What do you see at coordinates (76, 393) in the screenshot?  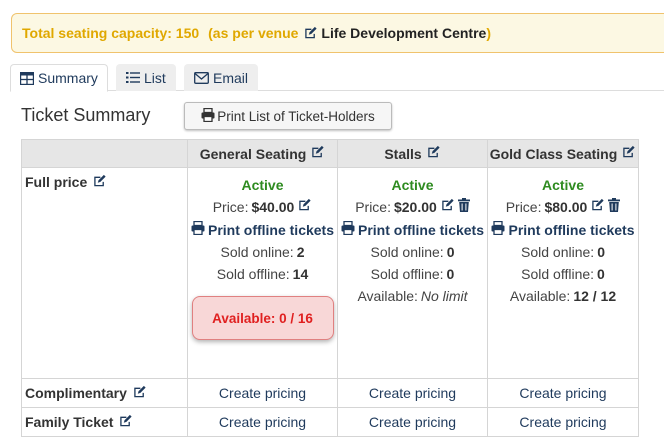 I see `row-label: Complimentary` at bounding box center [76, 393].